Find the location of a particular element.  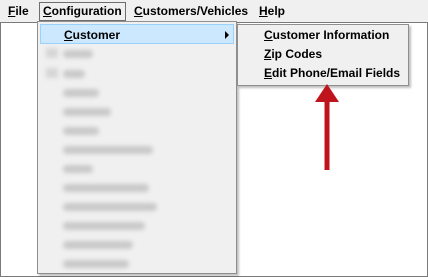

submenu-item-edit-phone-email-fields: Edit Phone/Email Fields is located at coordinates (332, 73).